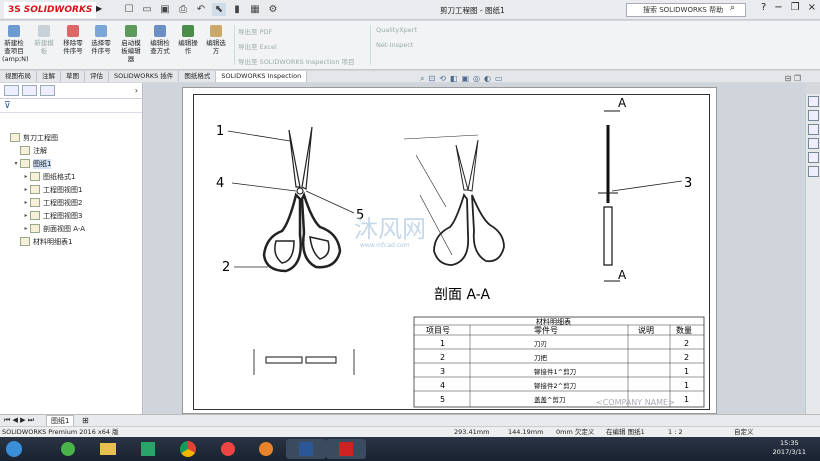 This screenshot has width=820, height=461. Describe the element at coordinates (795, 7) in the screenshot. I see `restore-icon: ❐` at that location.